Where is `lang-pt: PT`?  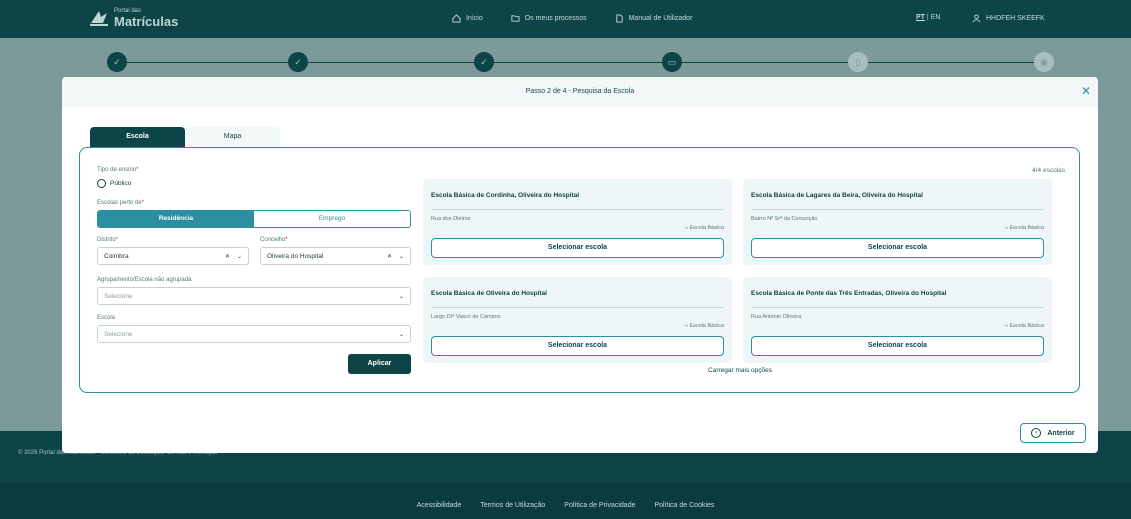 lang-pt: PT is located at coordinates (920, 17).